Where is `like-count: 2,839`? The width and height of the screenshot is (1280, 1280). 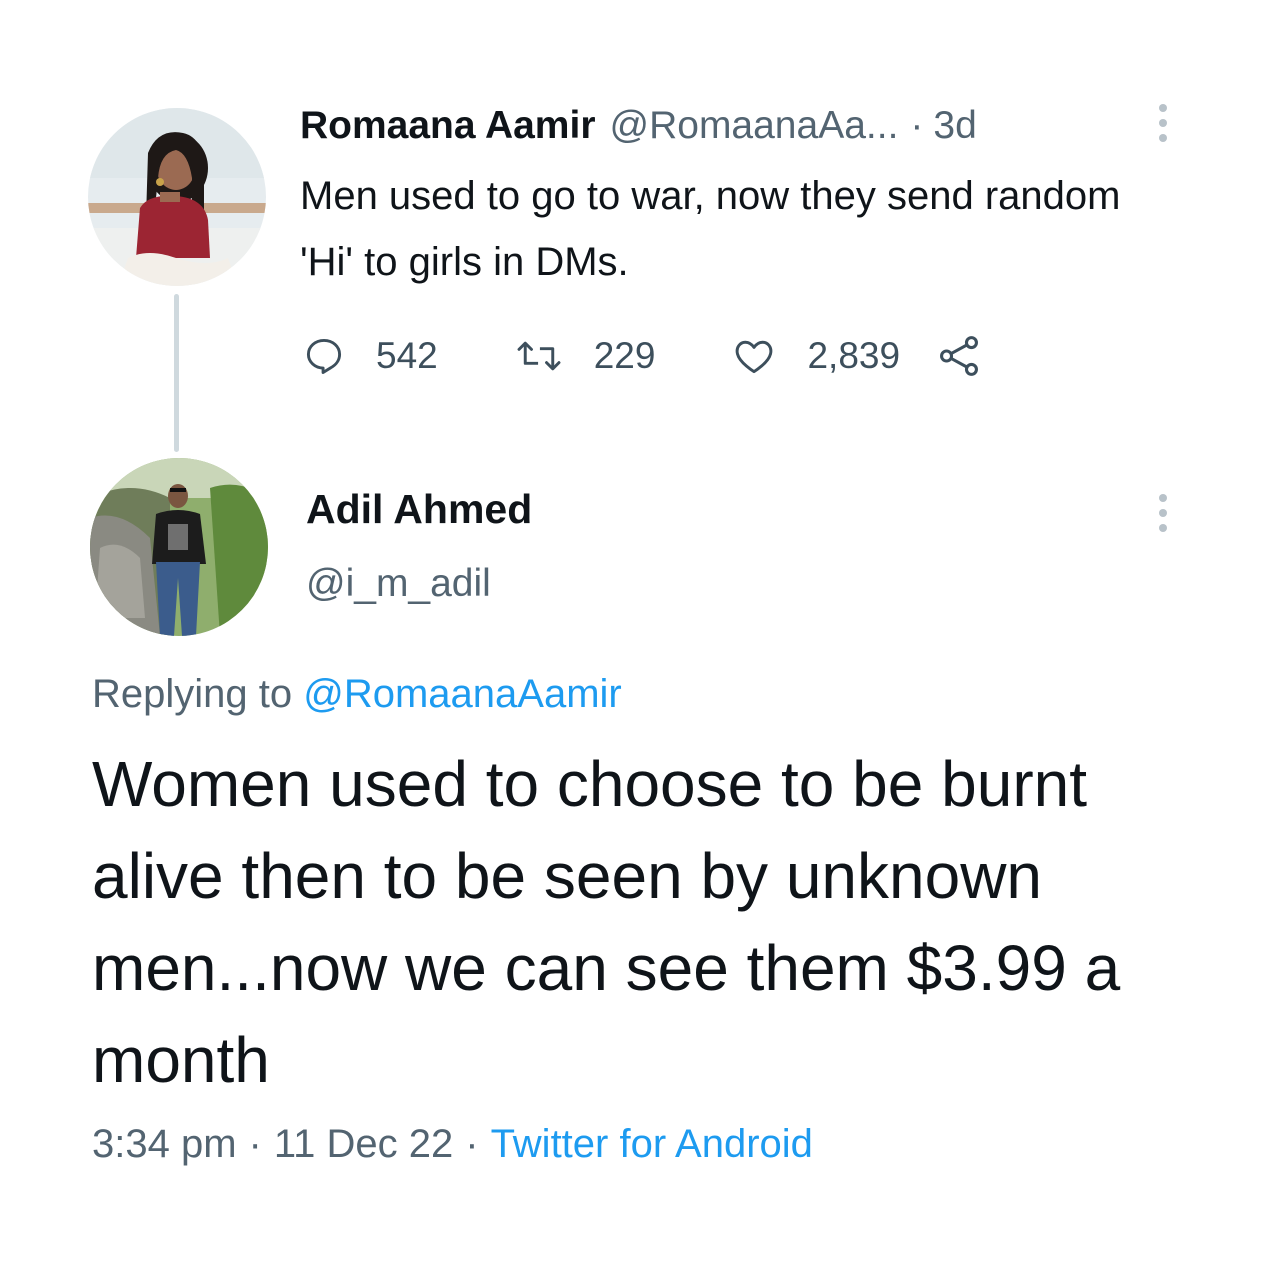 like-count: 2,839 is located at coordinates (854, 355).